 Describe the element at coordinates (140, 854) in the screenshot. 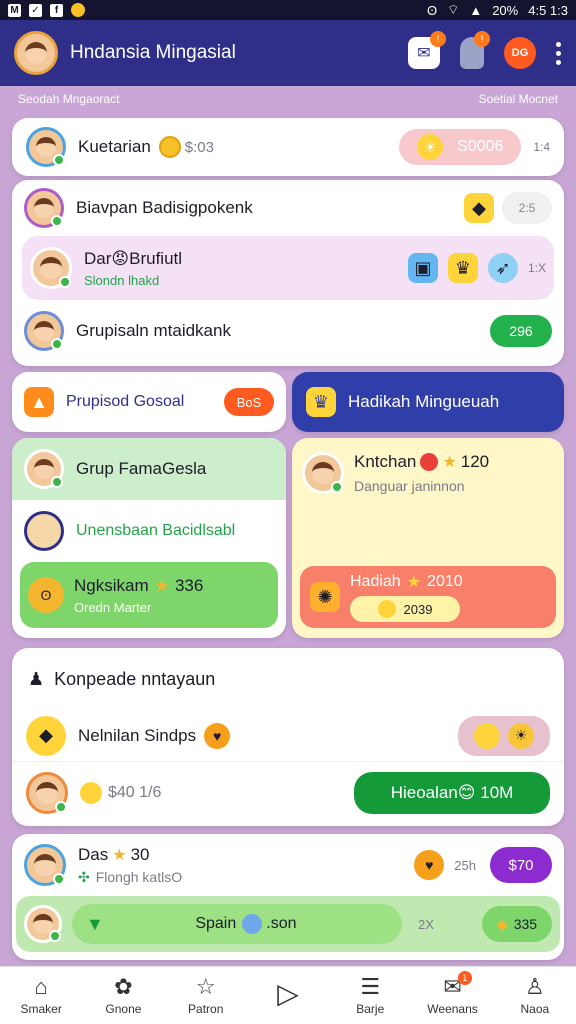

I see `bottom-score: 30` at that location.